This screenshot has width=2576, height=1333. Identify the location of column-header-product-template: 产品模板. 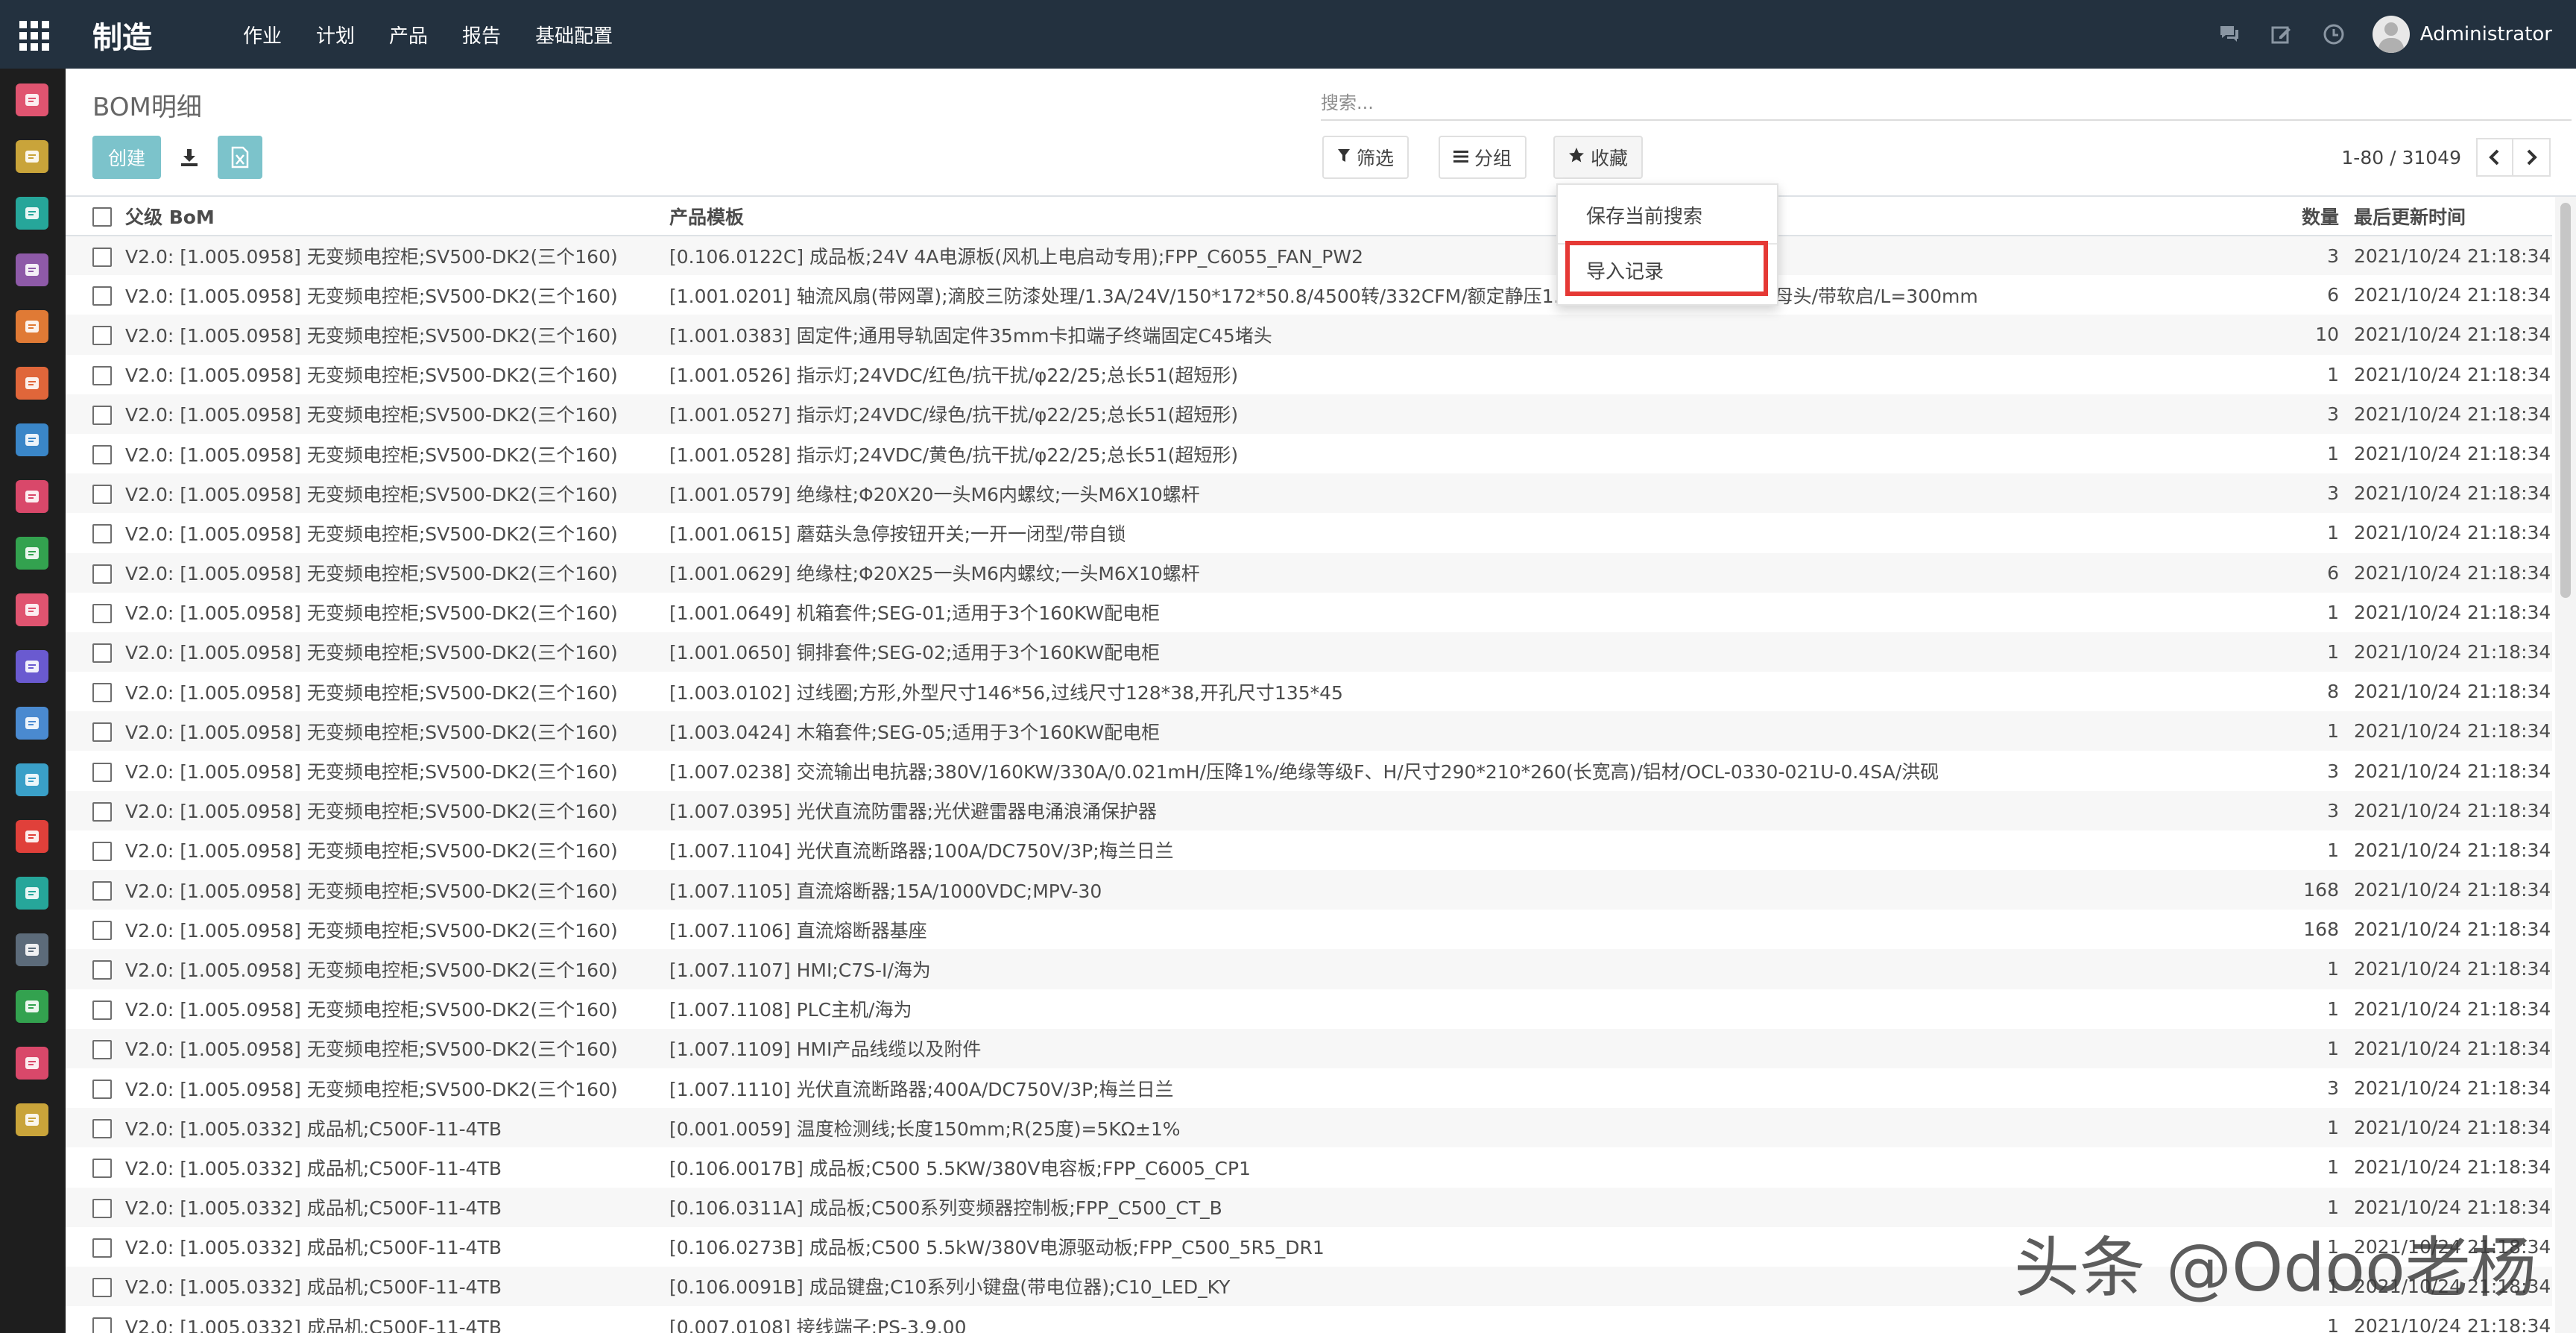
(1437, 217).